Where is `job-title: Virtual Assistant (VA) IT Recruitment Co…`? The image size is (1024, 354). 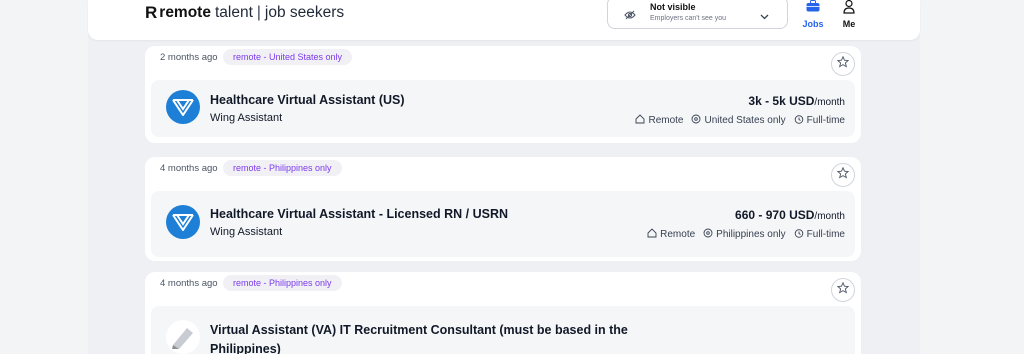
job-title: Virtual Assistant (VA) IT Recruitment Co… is located at coordinates (419, 330).